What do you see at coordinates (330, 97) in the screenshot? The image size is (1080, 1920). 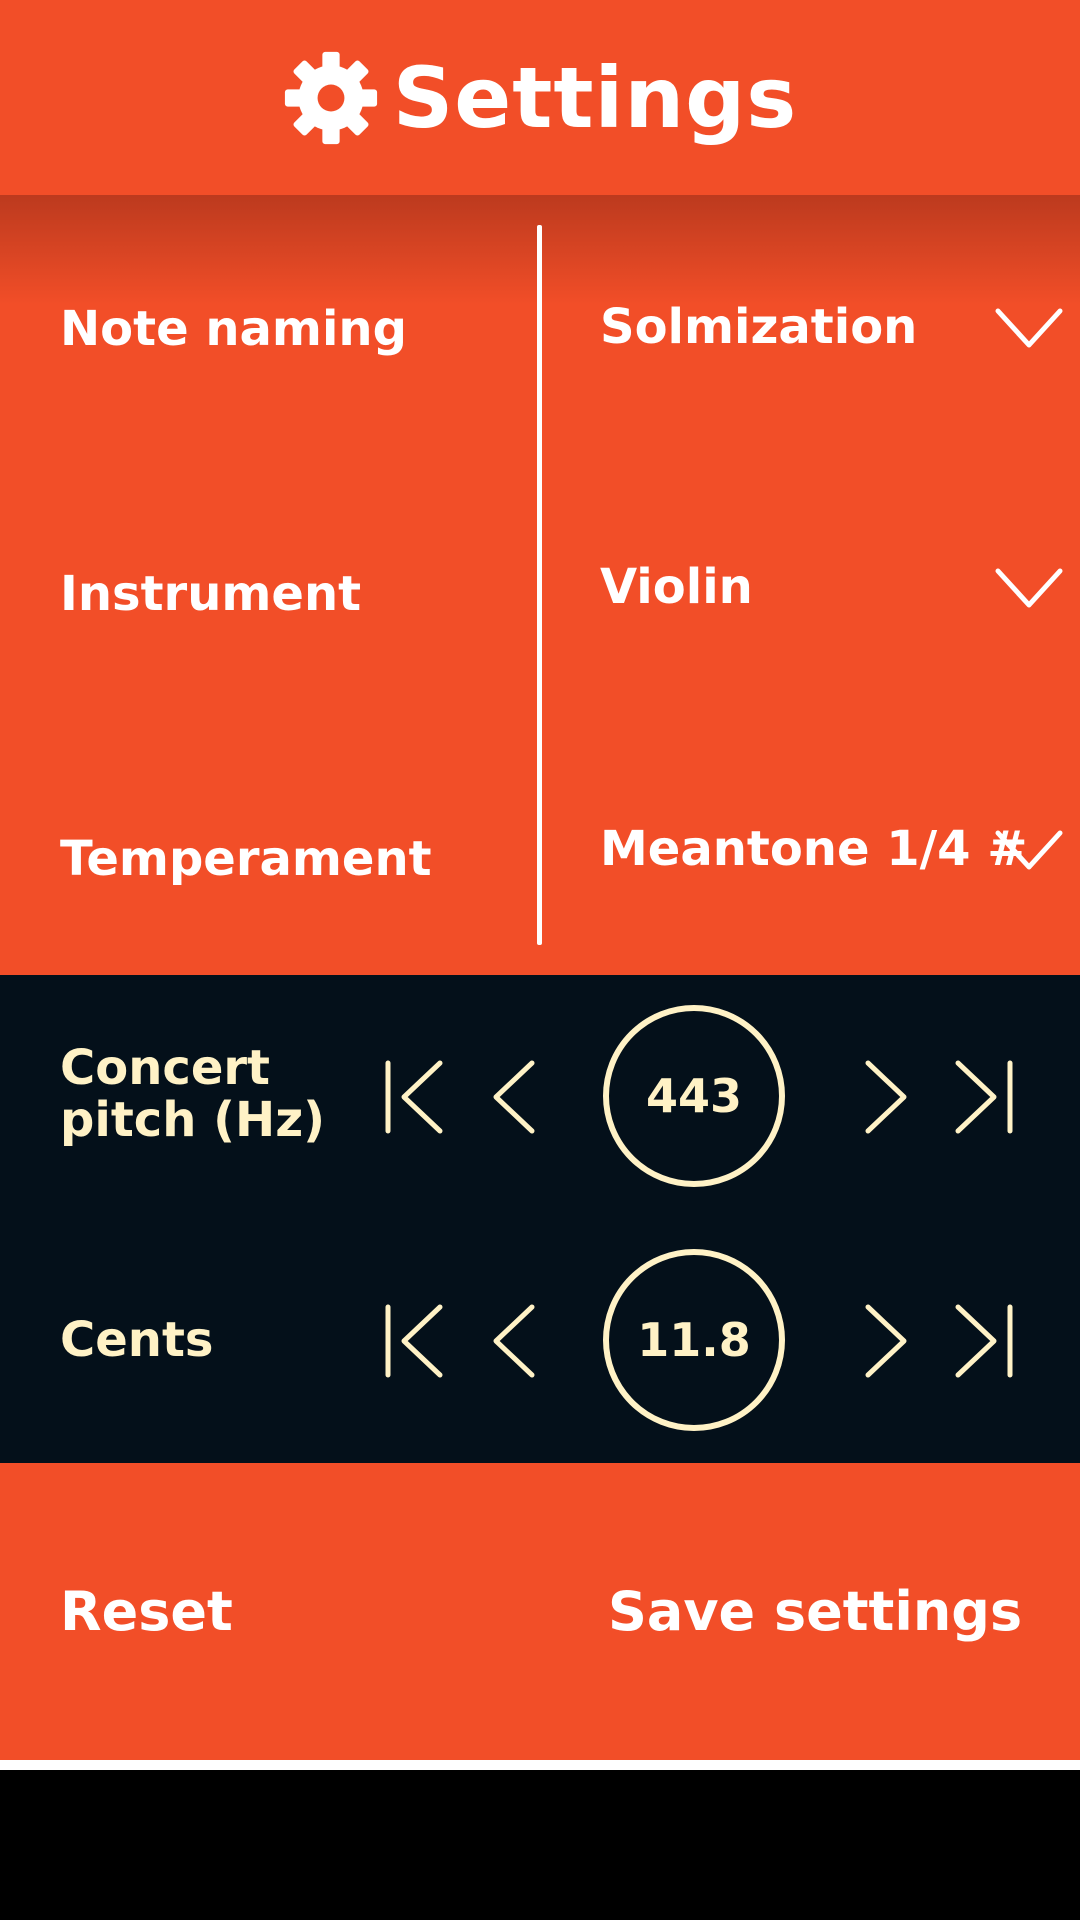 I see `gear-icon` at bounding box center [330, 97].